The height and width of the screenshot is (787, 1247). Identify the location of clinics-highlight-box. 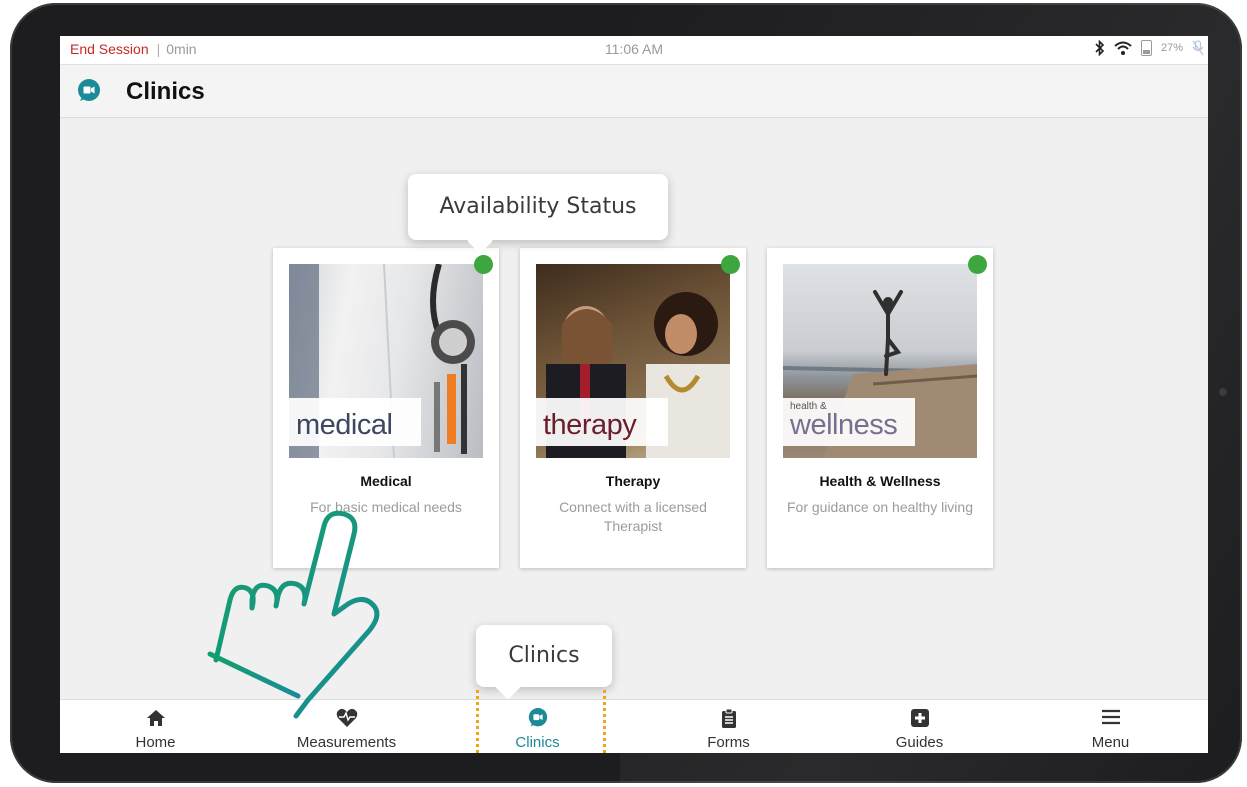
(541, 721).